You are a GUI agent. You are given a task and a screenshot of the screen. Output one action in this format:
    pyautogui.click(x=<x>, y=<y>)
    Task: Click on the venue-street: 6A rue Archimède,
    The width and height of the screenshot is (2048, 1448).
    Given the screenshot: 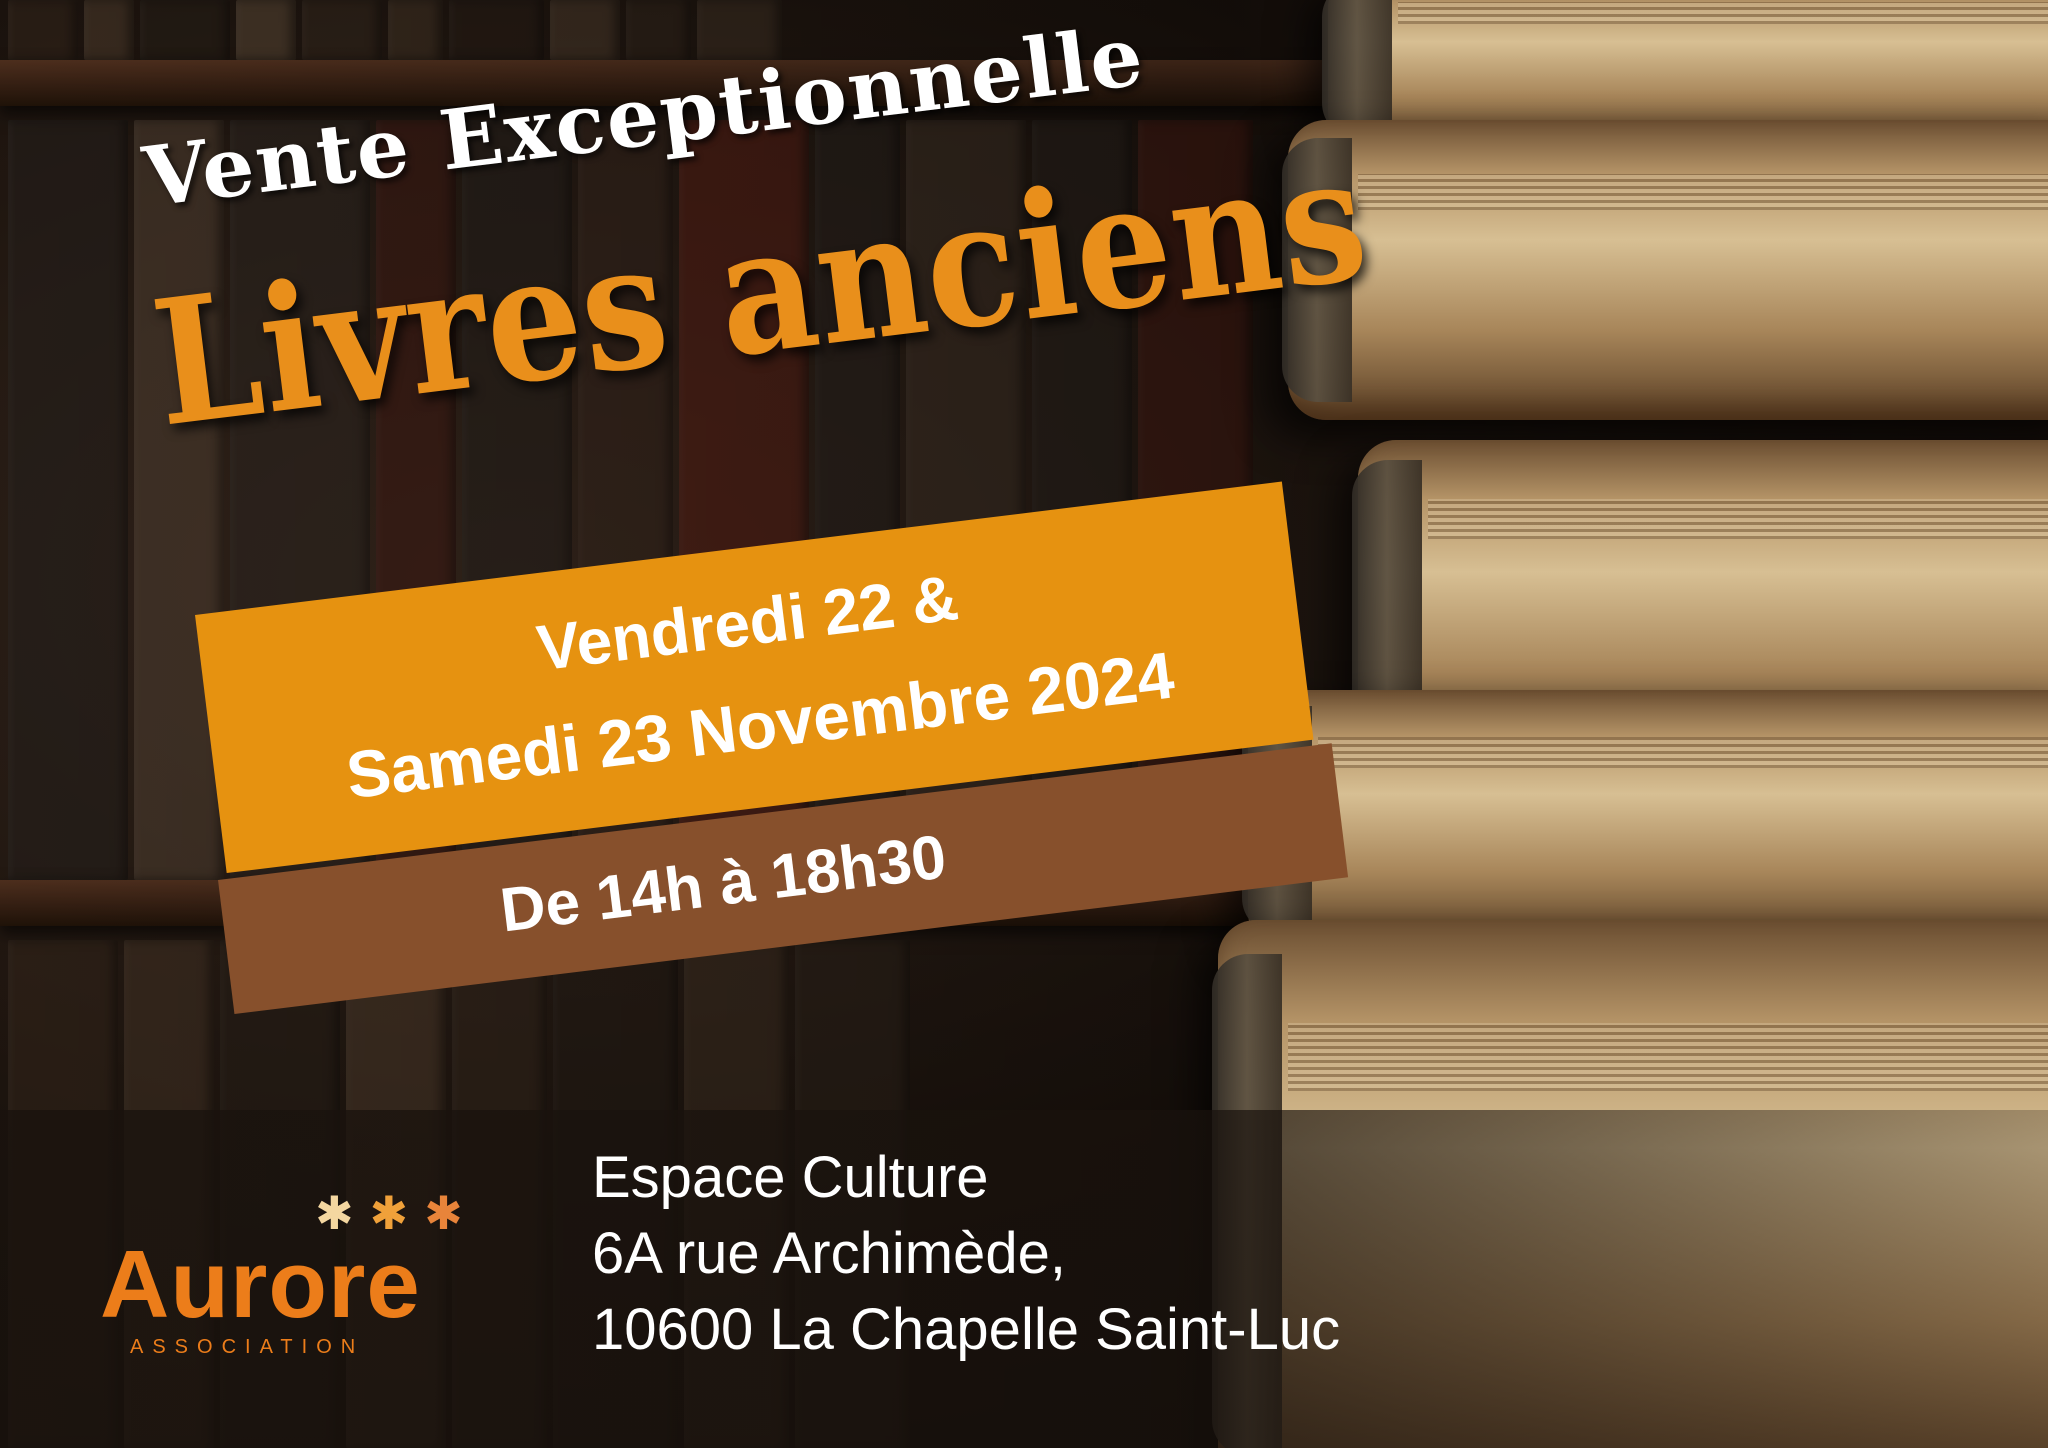 What is the action you would take?
    pyautogui.click(x=829, y=1253)
    